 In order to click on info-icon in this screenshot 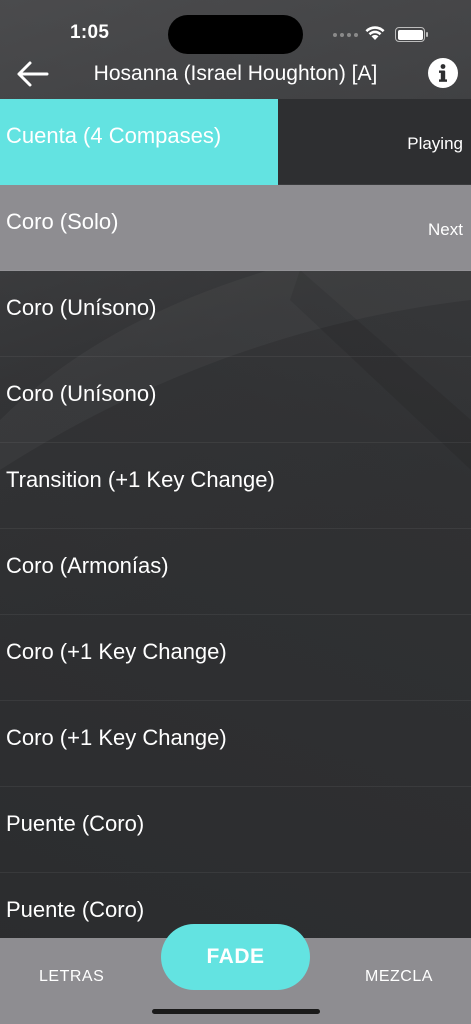, I will do `click(443, 73)`.